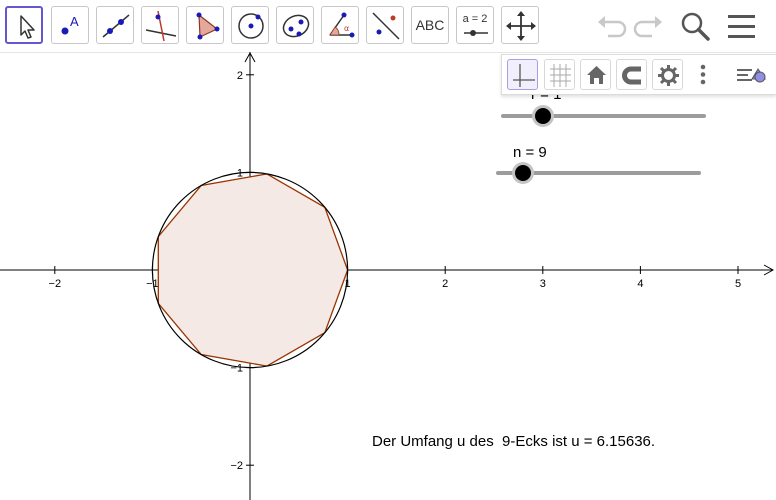 The width and height of the screenshot is (776, 500). Describe the element at coordinates (236, 466) in the screenshot. I see `y-tick-label: −2` at that location.